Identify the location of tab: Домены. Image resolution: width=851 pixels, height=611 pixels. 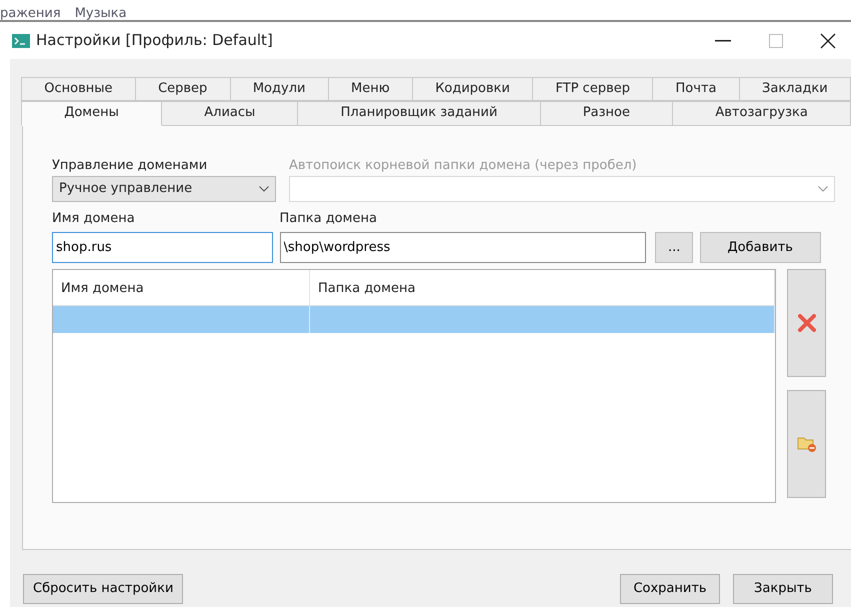
(91, 113).